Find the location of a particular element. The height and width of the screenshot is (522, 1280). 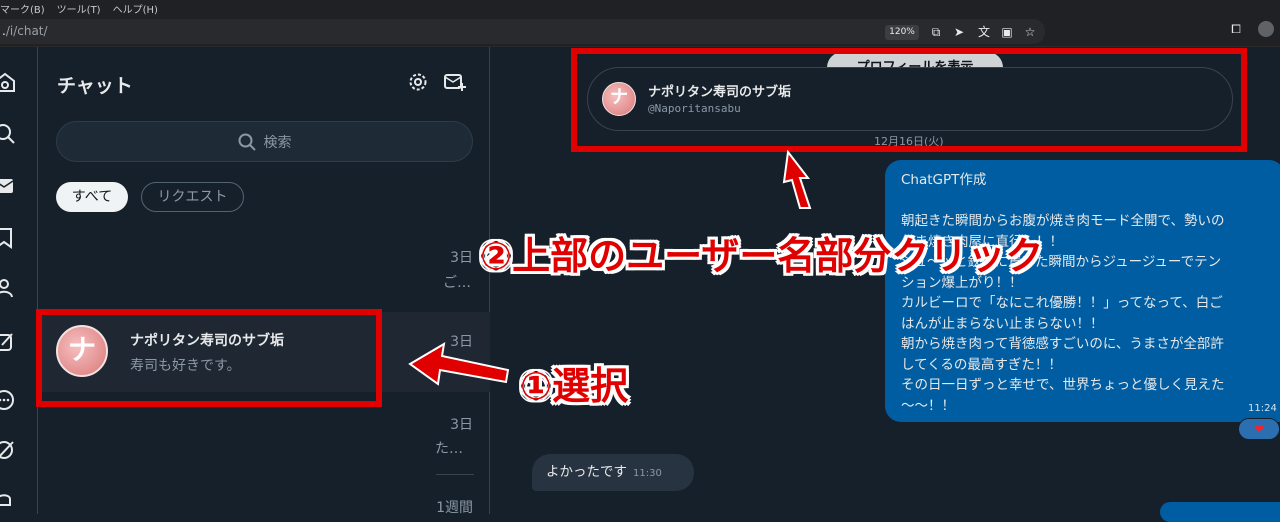

translate-icon: 文 is located at coordinates (984, 32).